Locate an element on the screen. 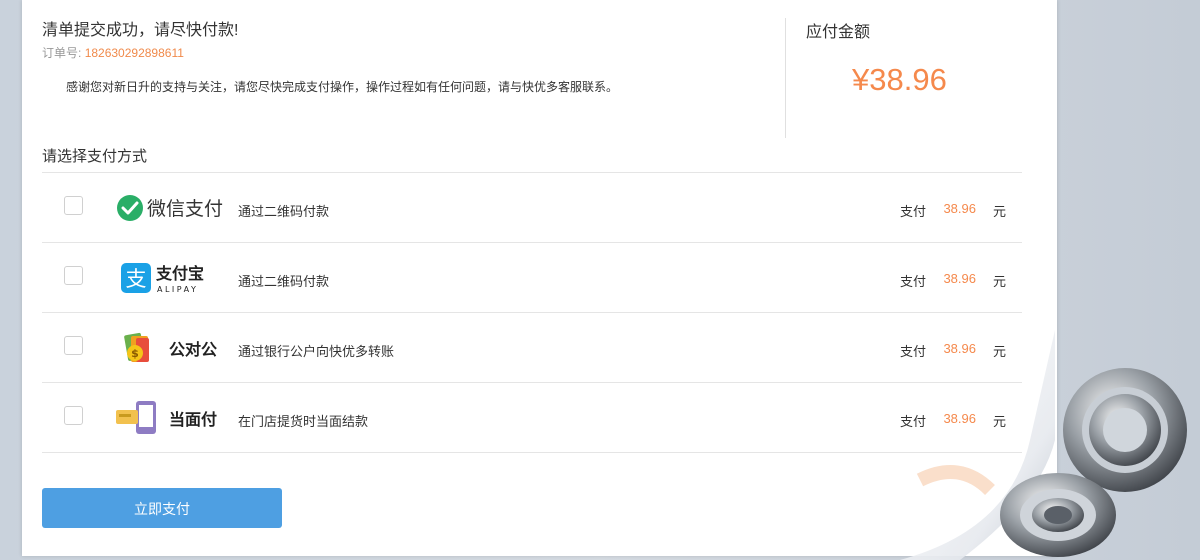 This screenshot has height=560, width=1200. face-to-face-desc: 在门店提货时当面结款 is located at coordinates (303, 421).